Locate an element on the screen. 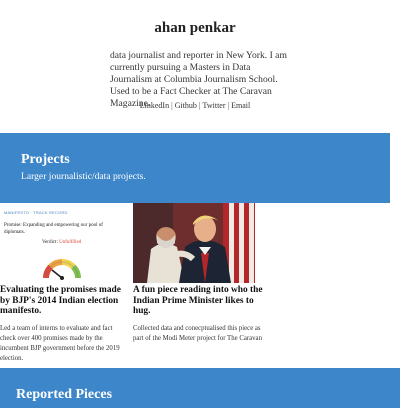 The image size is (400, 408). verdict-value: Unfulfilled is located at coordinates (70, 242).